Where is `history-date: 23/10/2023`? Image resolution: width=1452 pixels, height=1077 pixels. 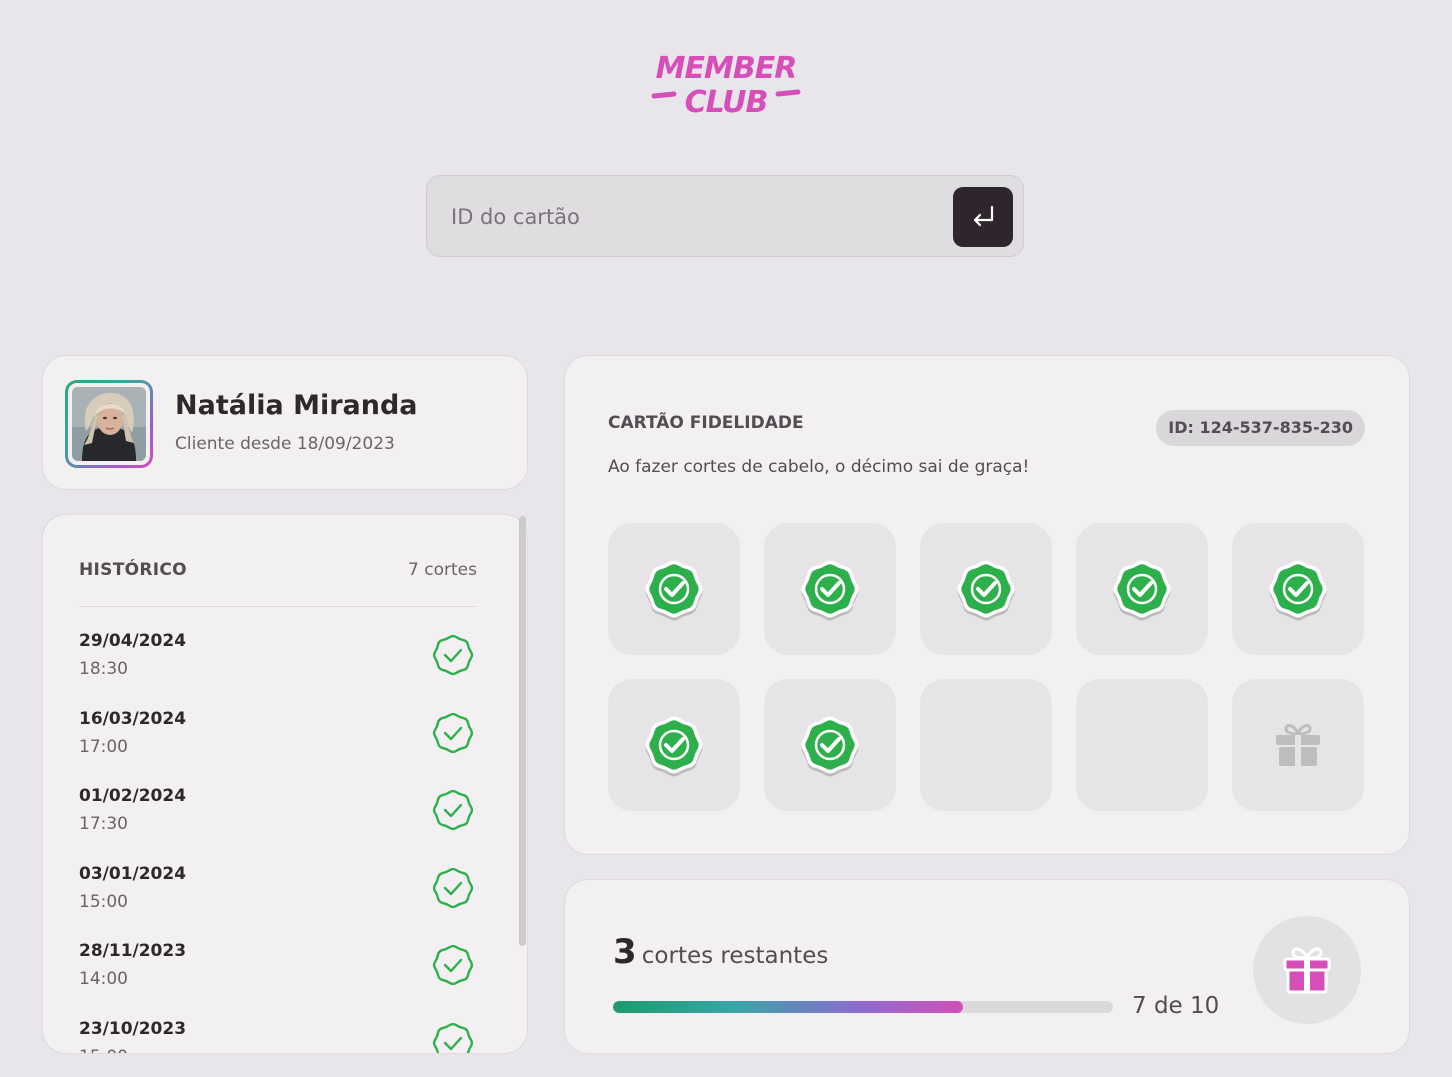
history-date: 23/10/2023 is located at coordinates (133, 1028).